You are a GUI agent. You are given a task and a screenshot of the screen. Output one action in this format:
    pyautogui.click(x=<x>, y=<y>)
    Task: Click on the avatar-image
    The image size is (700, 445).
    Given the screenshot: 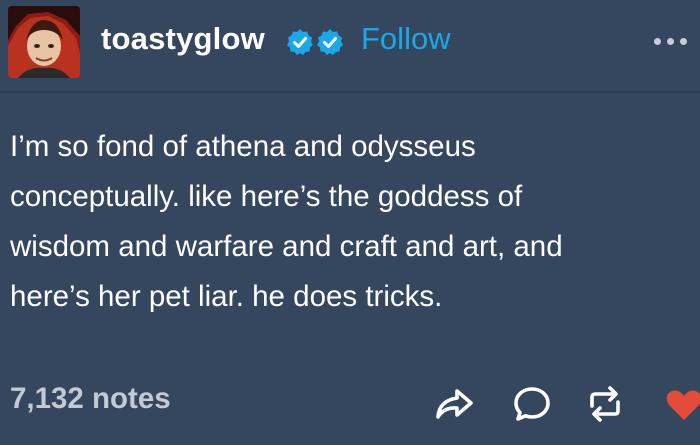 What is the action you would take?
    pyautogui.click(x=44, y=42)
    